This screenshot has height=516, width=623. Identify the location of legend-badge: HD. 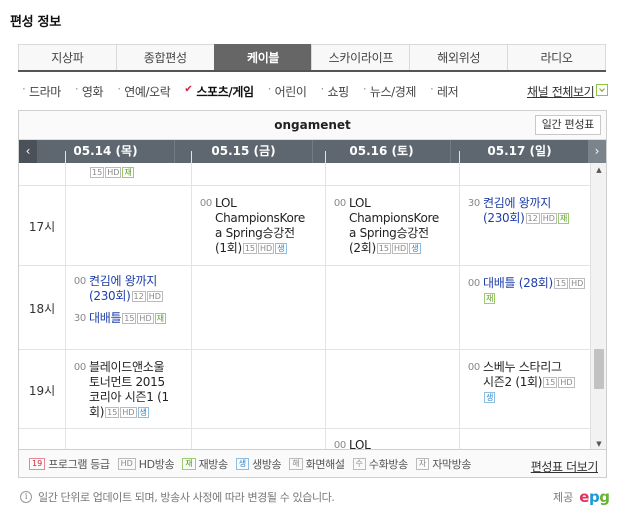
(126, 463).